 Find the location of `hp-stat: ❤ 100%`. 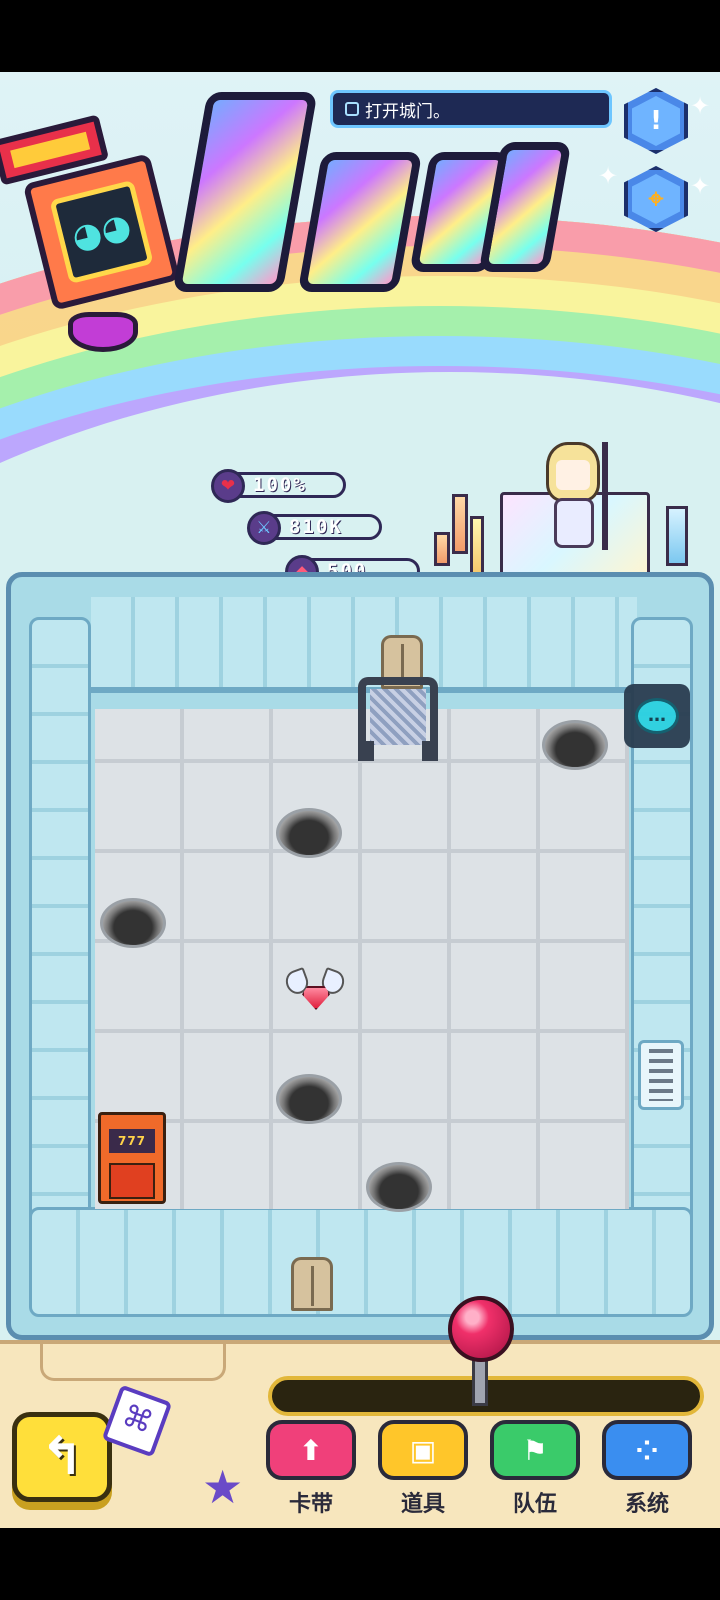

hp-stat: ❤ 100% is located at coordinates (278, 486).